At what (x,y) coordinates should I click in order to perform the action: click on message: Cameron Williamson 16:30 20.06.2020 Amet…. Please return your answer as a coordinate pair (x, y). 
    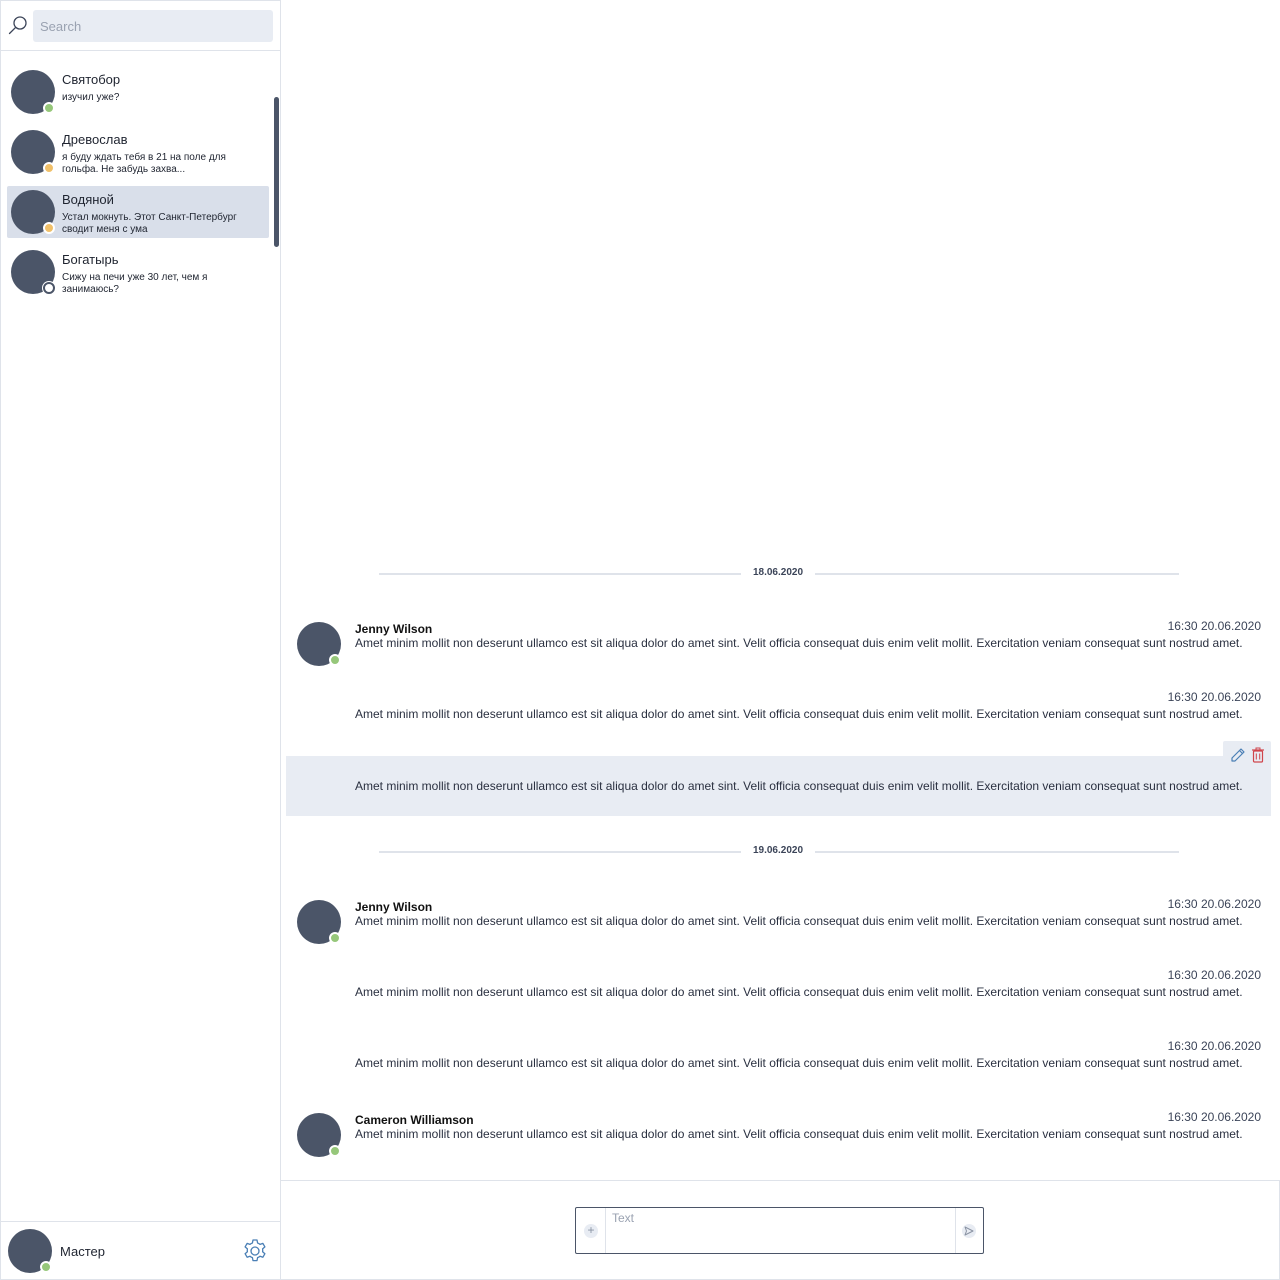
    Looking at the image, I should click on (778, 1136).